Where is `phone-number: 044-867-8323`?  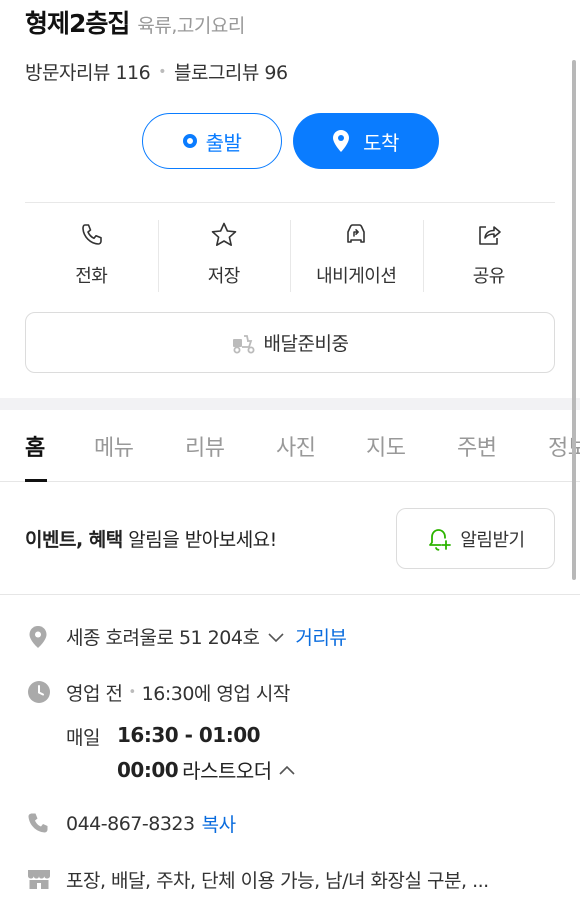
phone-number: 044-867-8323 is located at coordinates (130, 824).